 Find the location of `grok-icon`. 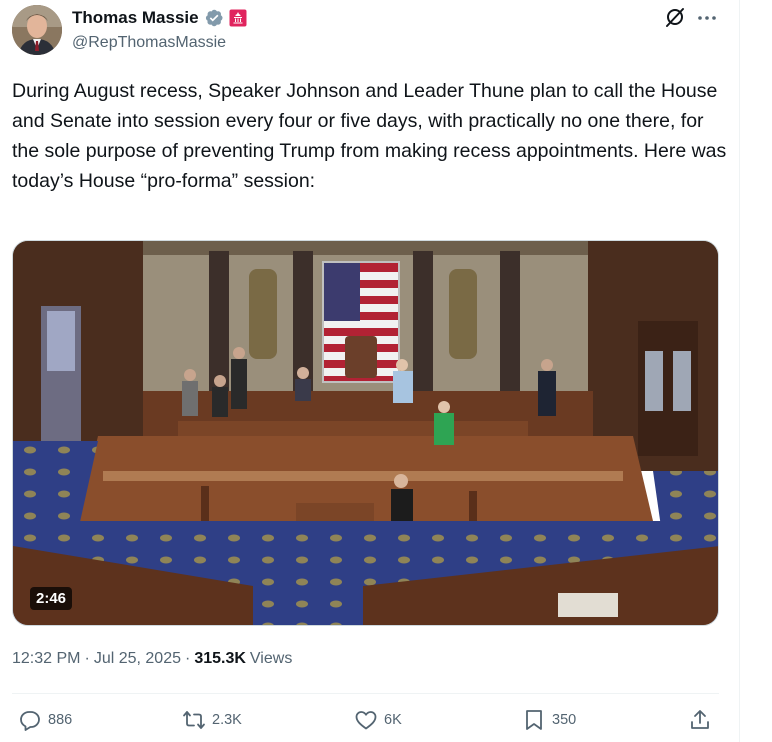

grok-icon is located at coordinates (675, 17).